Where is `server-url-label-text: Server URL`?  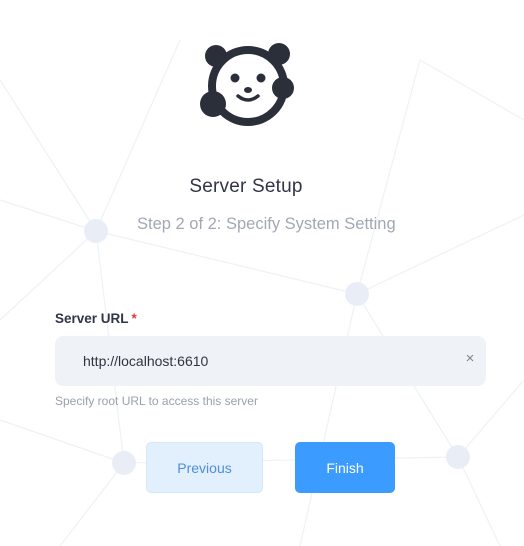 server-url-label-text: Server URL is located at coordinates (92, 318).